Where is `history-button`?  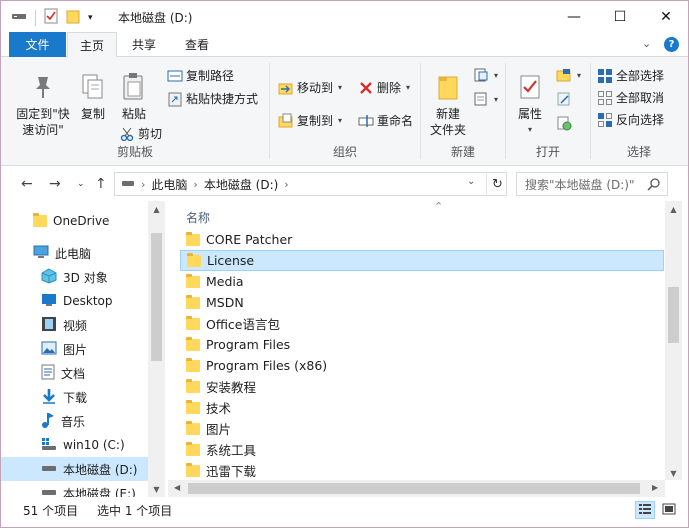 history-button is located at coordinates (564, 123).